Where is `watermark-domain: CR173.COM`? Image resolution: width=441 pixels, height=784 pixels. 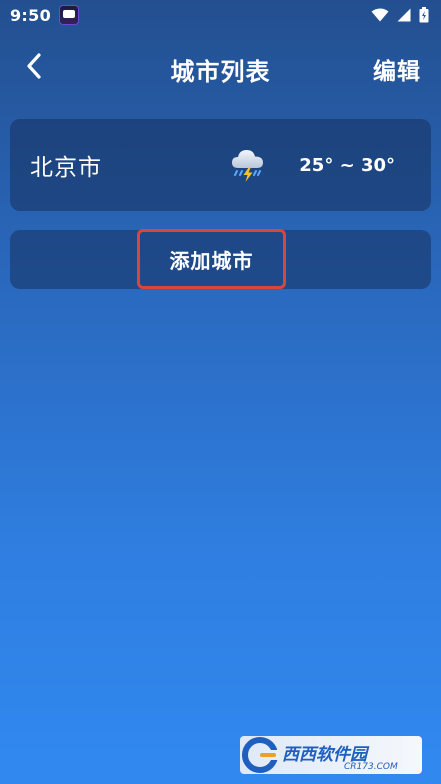
watermark-domain: CR173.COM is located at coordinates (371, 767).